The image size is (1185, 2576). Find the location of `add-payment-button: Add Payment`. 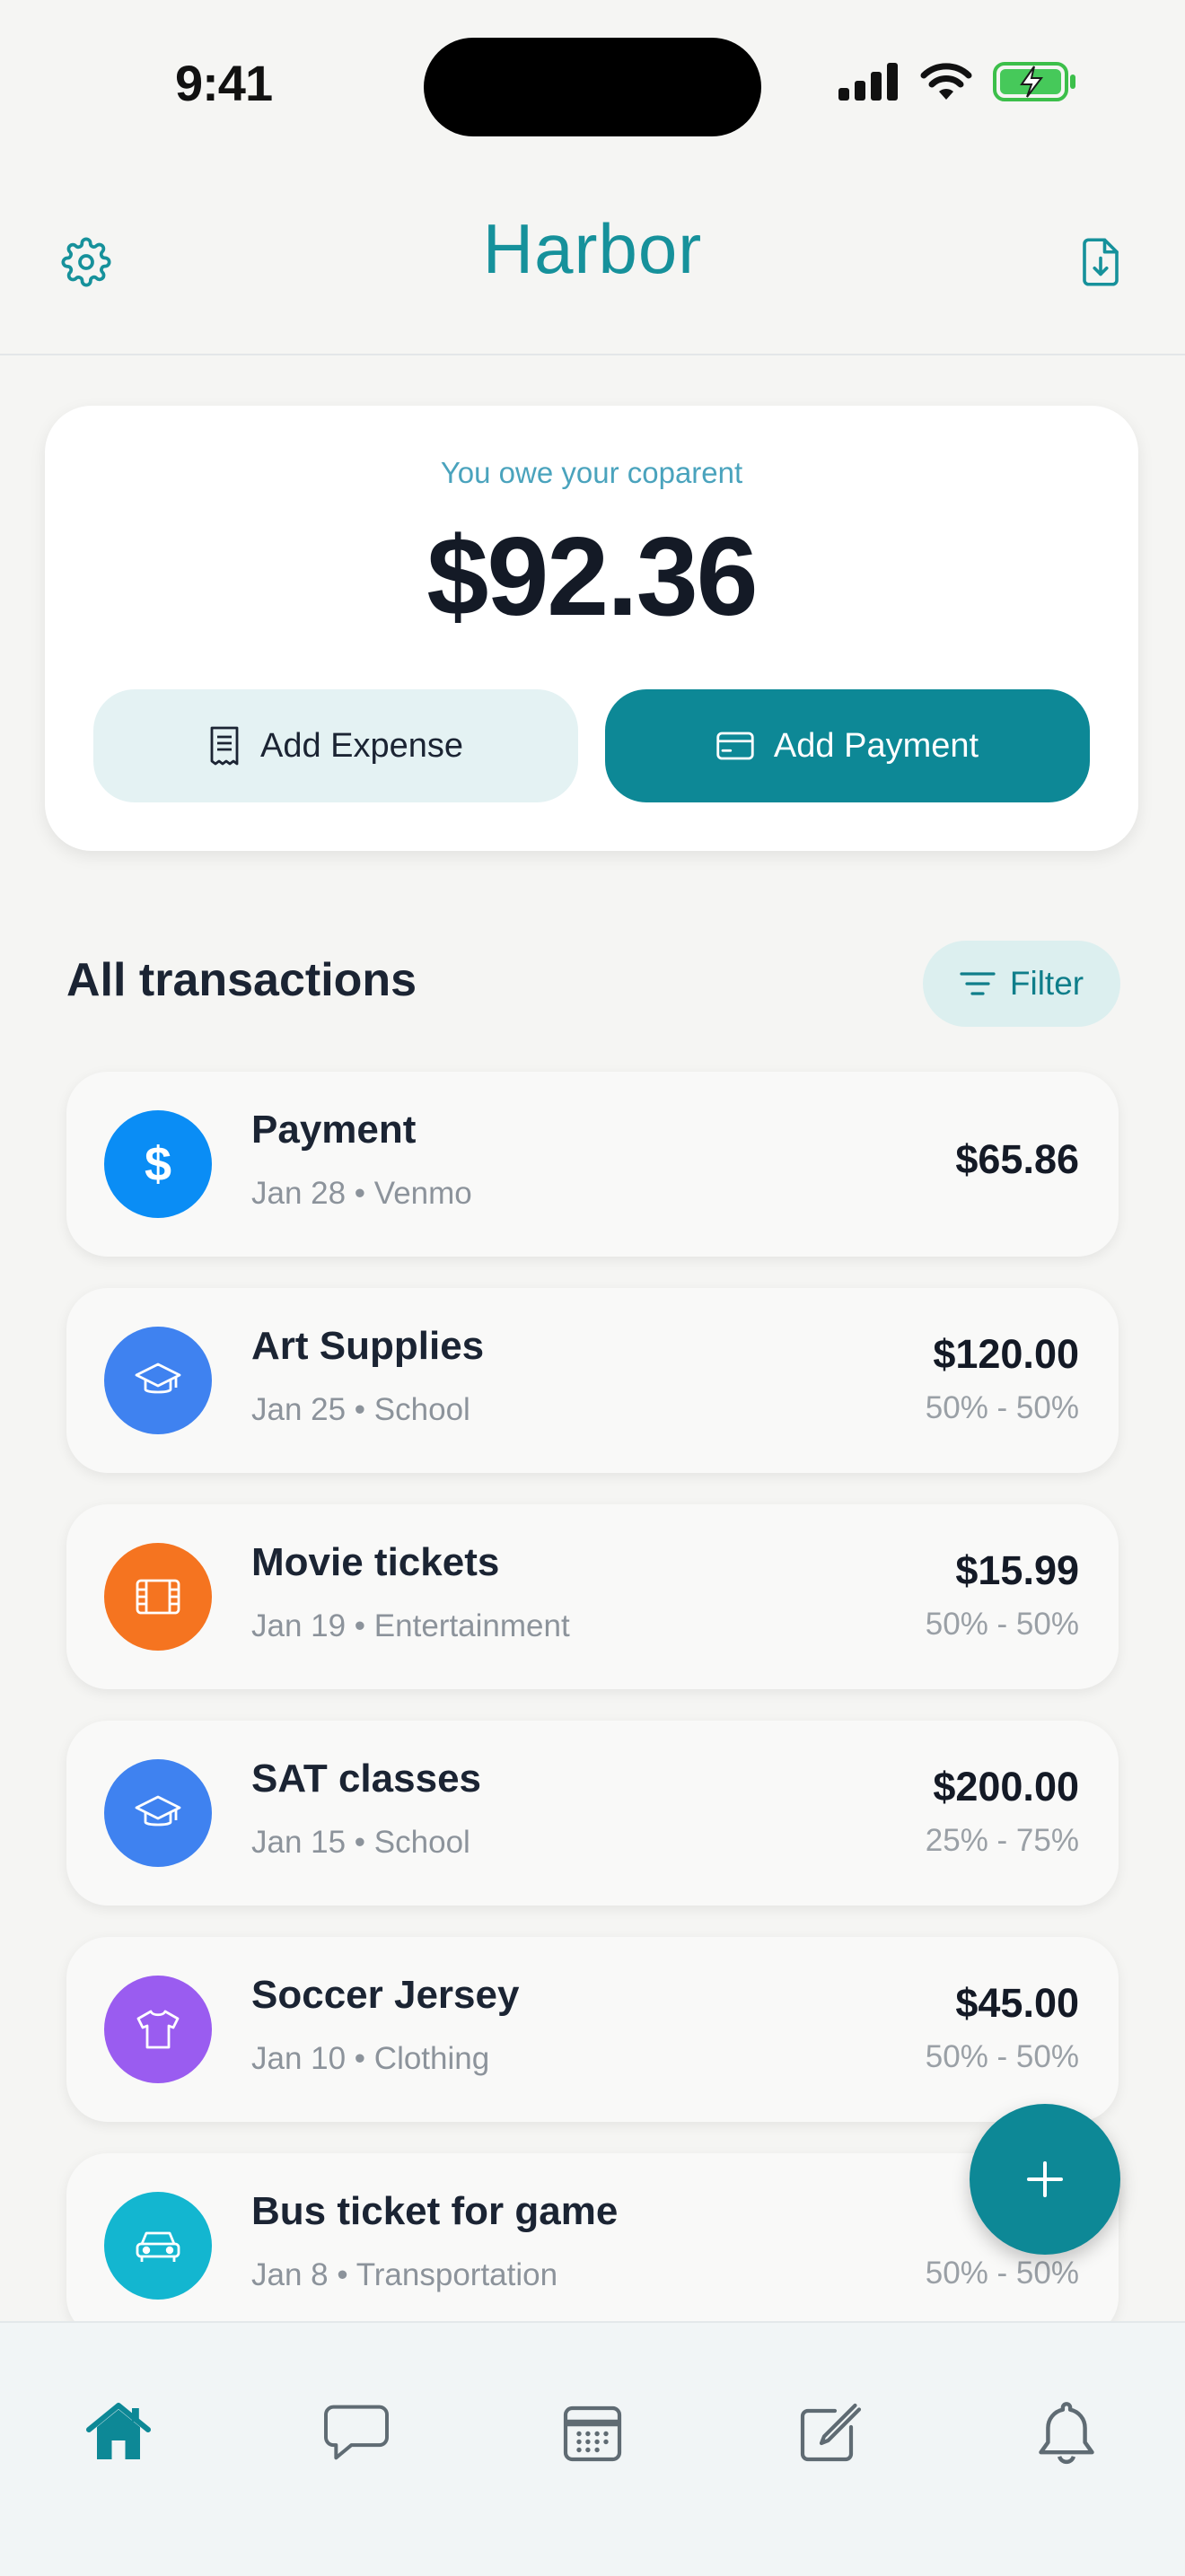

add-payment-button: Add Payment is located at coordinates (847, 745).